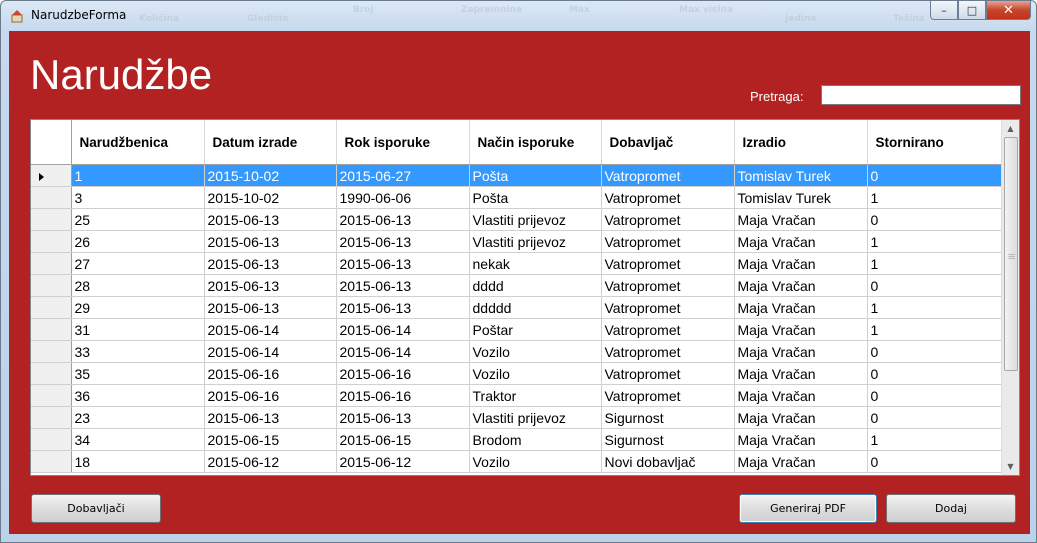  Describe the element at coordinates (403, 461) in the screenshot. I see `table-cell: 2015-06-12` at that location.